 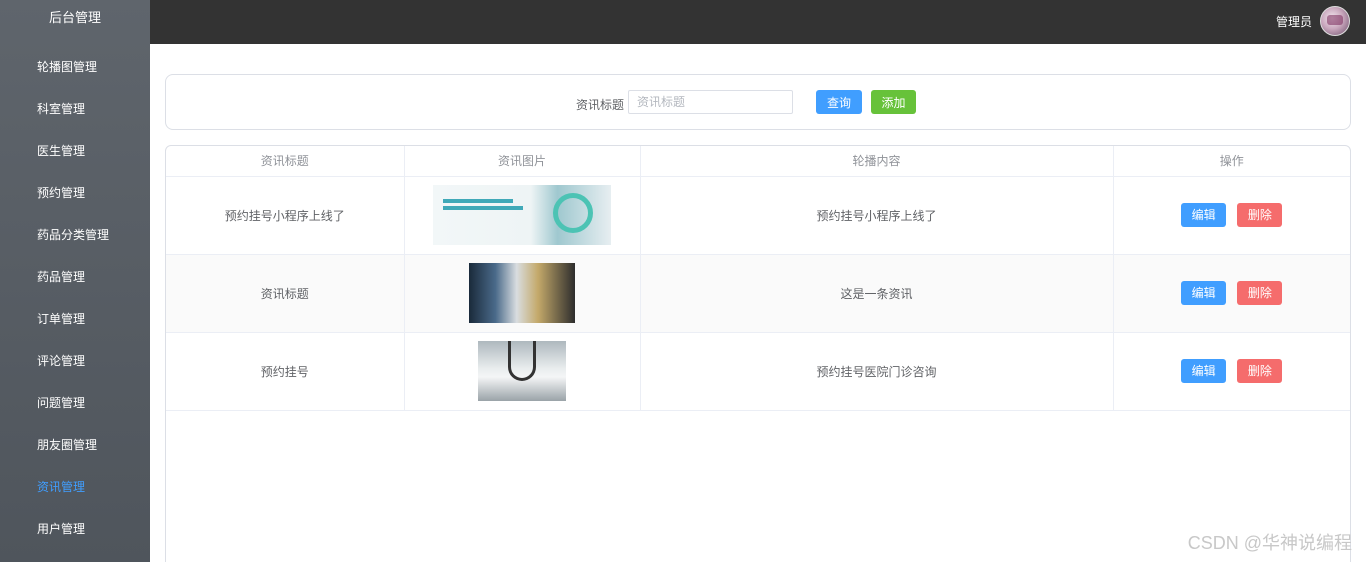 I want to click on cell-content: 预约挂号小程序上线了, so click(x=877, y=215).